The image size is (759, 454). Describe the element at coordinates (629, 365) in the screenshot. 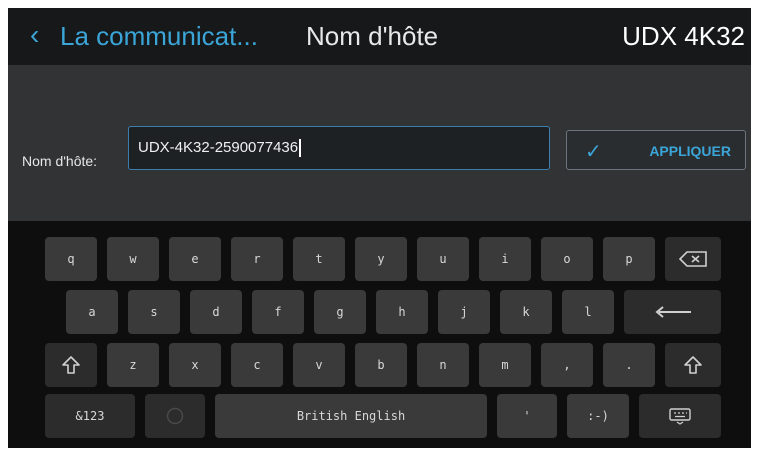

I see `key-period: .` at that location.